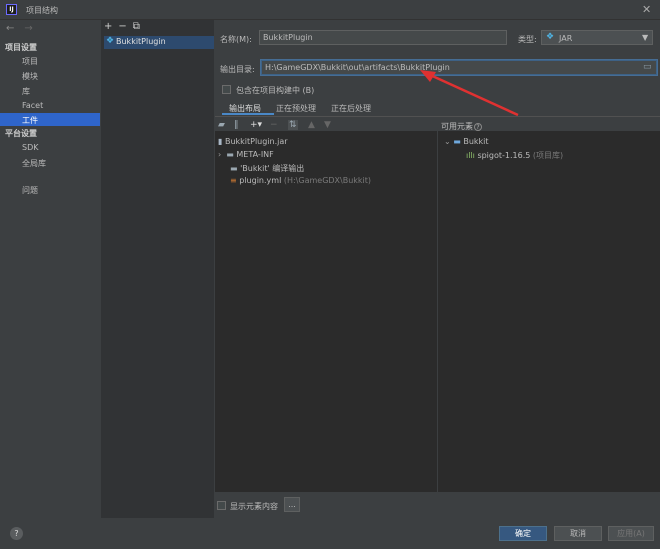  I want to click on tree-row-note: (项目库), so click(548, 155).